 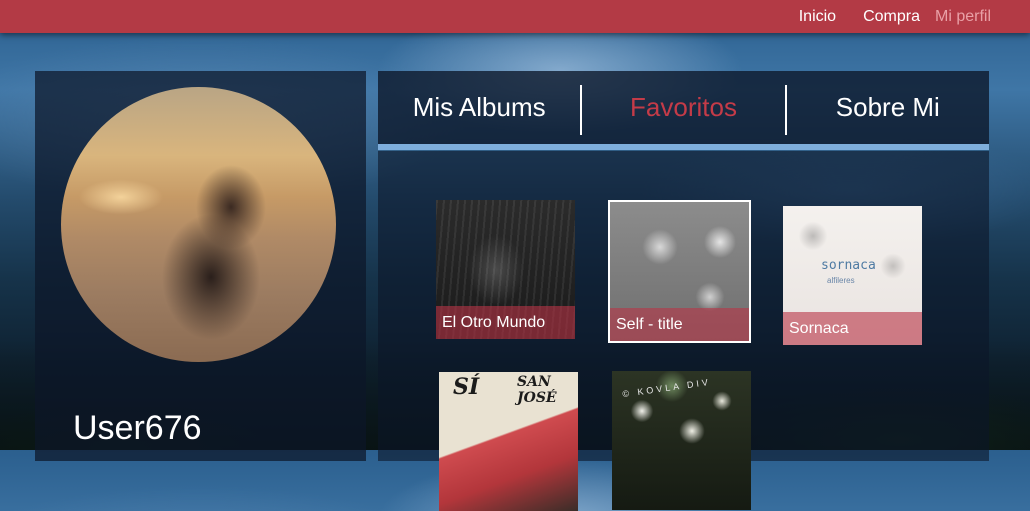 I want to click on profile-tabs: Mis Albums Favoritos Sobre Mi, so click(x=683, y=107).